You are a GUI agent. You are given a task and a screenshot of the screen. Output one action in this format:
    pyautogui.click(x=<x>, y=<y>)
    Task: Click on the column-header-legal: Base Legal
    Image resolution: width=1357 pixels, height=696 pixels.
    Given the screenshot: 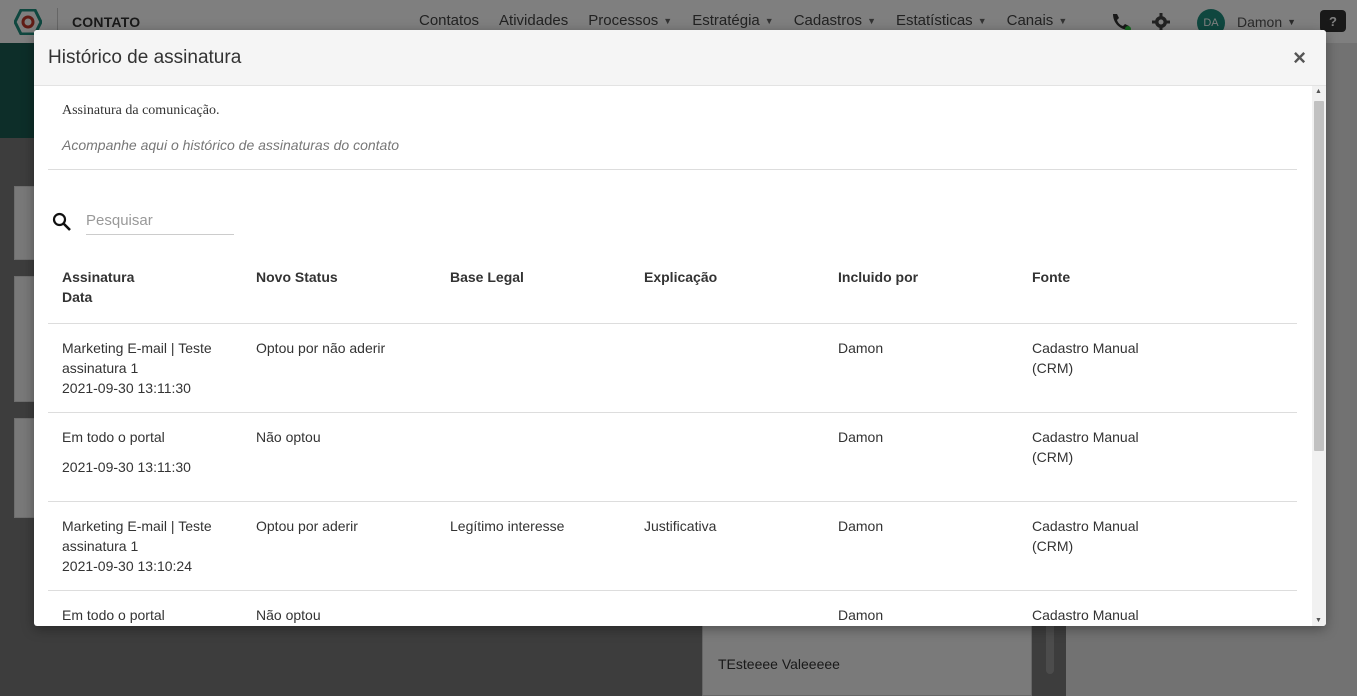 What is the action you would take?
    pyautogui.click(x=533, y=288)
    